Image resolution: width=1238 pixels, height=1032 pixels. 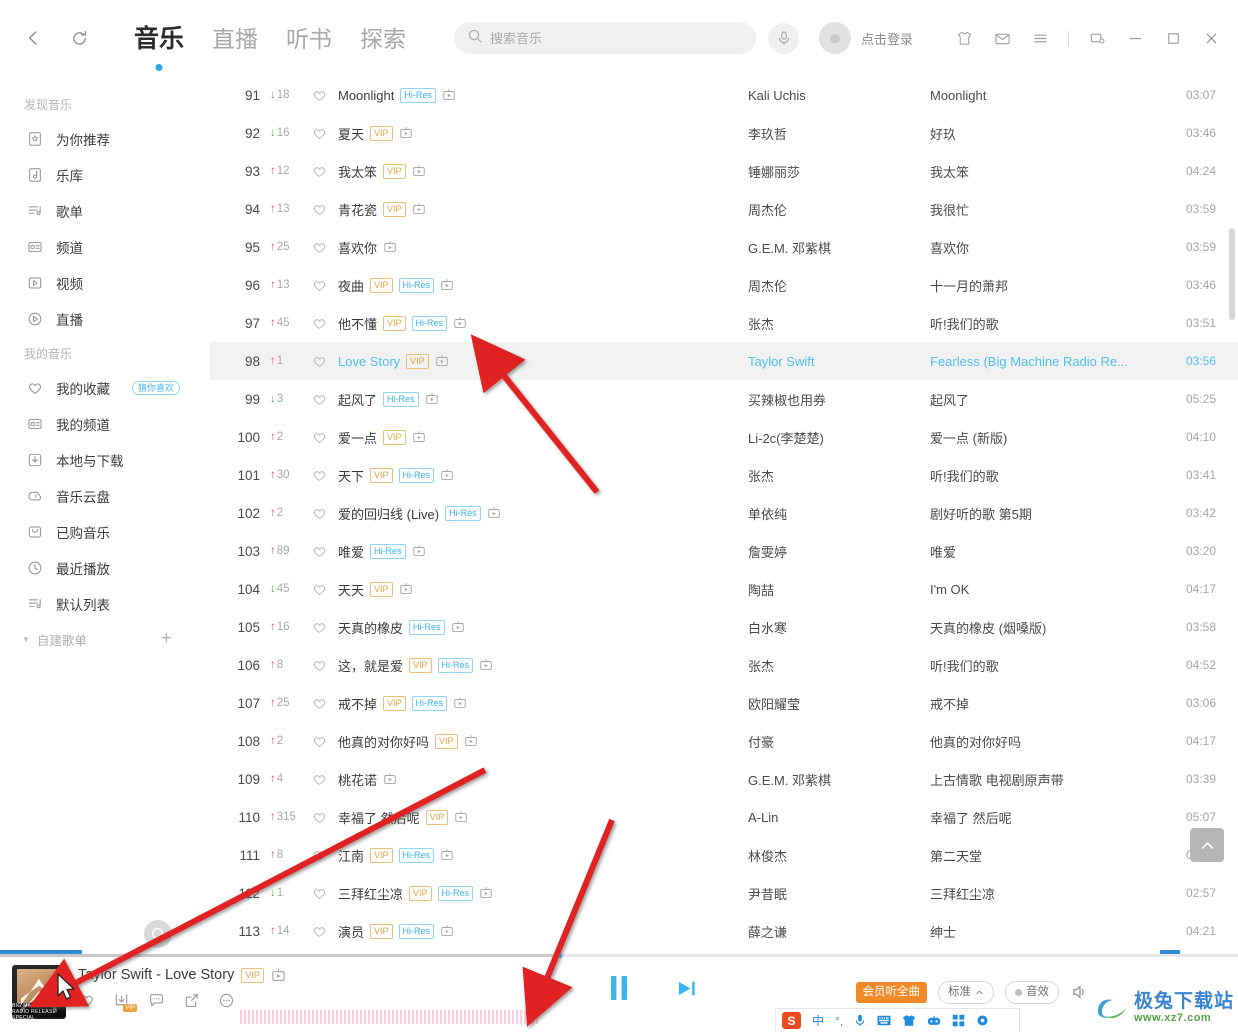 I want to click on table-row: 109 ↑4 桃花诺 G.E.M. 邓紫棋 上古情歌 电视剧原声带 03:39, so click(x=724, y=779).